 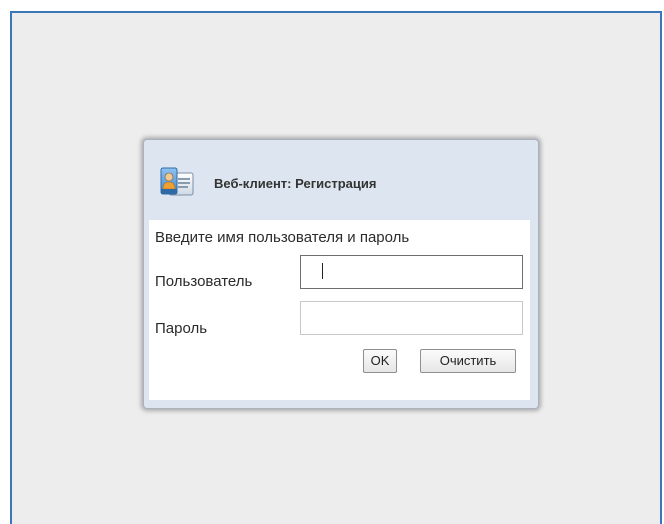 I want to click on login-prompt: Введите имя пользователя и пароль, so click(x=282, y=237).